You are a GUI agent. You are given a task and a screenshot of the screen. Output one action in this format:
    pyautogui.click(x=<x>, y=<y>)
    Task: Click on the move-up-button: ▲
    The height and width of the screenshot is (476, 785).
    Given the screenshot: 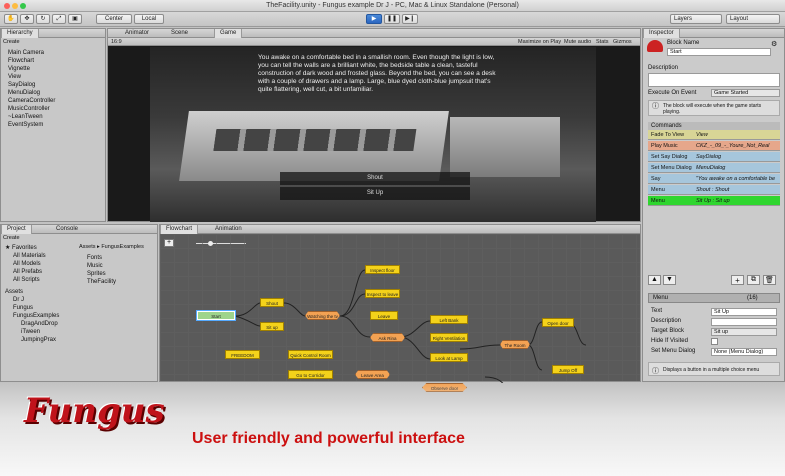 What is the action you would take?
    pyautogui.click(x=654, y=280)
    